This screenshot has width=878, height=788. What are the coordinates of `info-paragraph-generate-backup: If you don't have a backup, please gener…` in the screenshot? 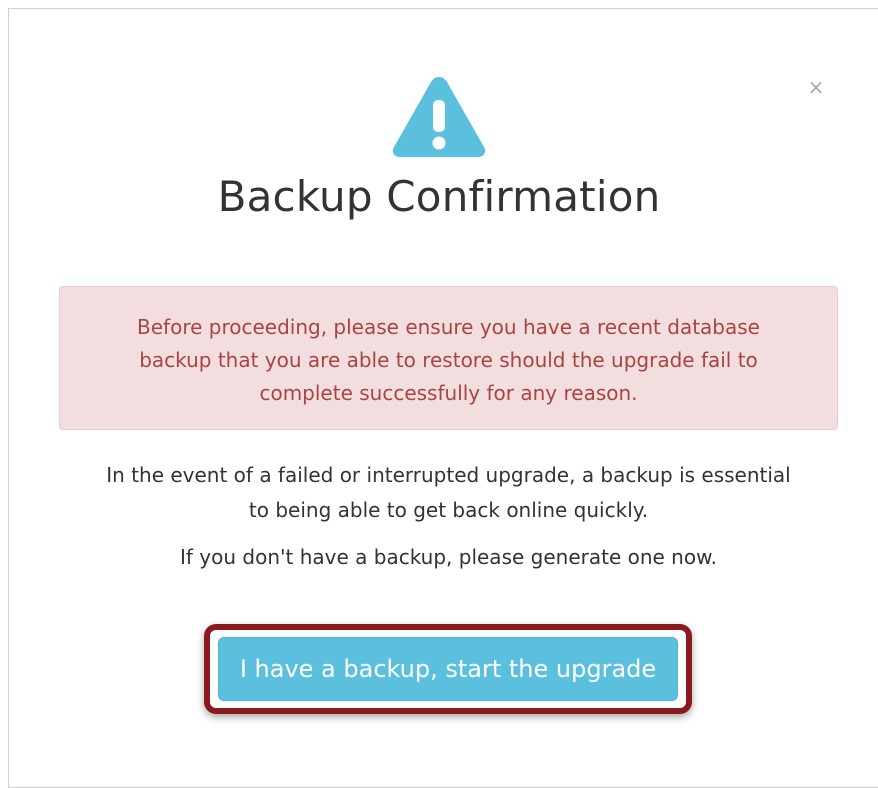 It's located at (448, 557).